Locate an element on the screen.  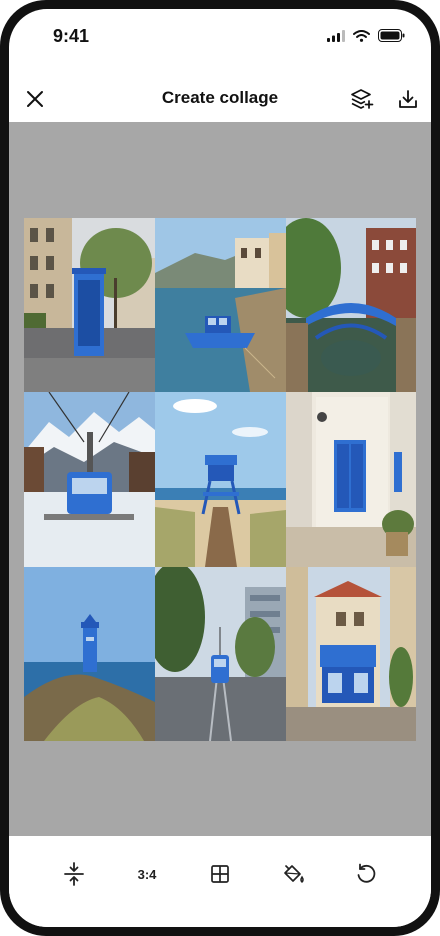
aspect-ratio-label: 3:4 is located at coordinates (147, 874).